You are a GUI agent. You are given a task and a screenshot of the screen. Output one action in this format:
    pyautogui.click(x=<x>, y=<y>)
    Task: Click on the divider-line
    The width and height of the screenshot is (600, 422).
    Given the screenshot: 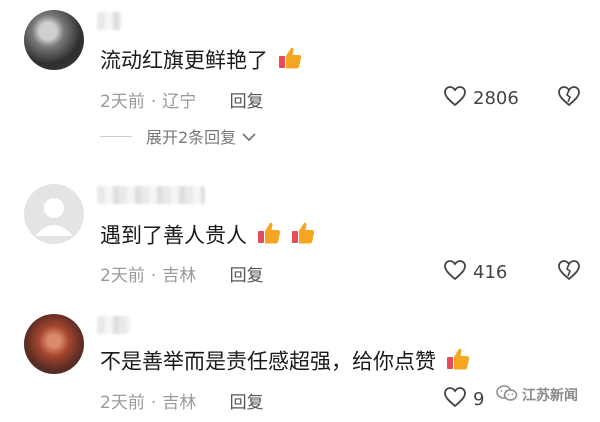 What is the action you would take?
    pyautogui.click(x=116, y=136)
    